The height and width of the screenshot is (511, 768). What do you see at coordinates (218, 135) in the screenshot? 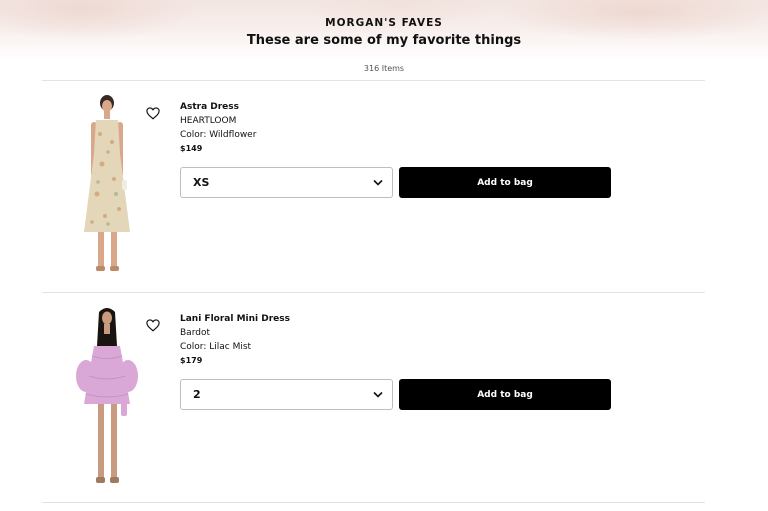
I see `product-color: Color: Wildflower` at bounding box center [218, 135].